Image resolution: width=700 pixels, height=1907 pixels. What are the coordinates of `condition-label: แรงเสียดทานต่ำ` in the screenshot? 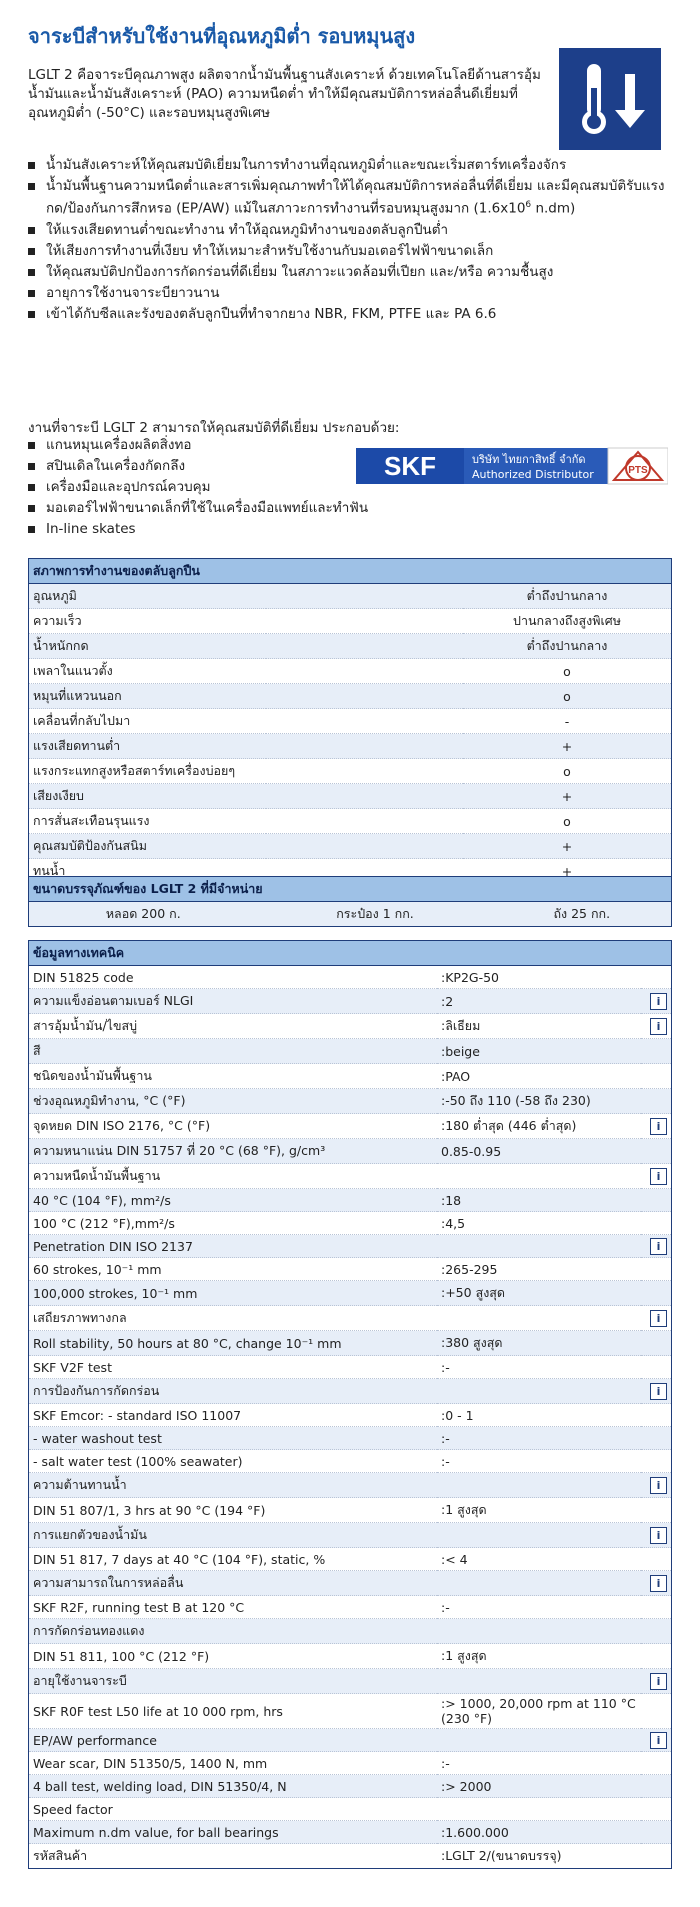 It's located at (245, 746).